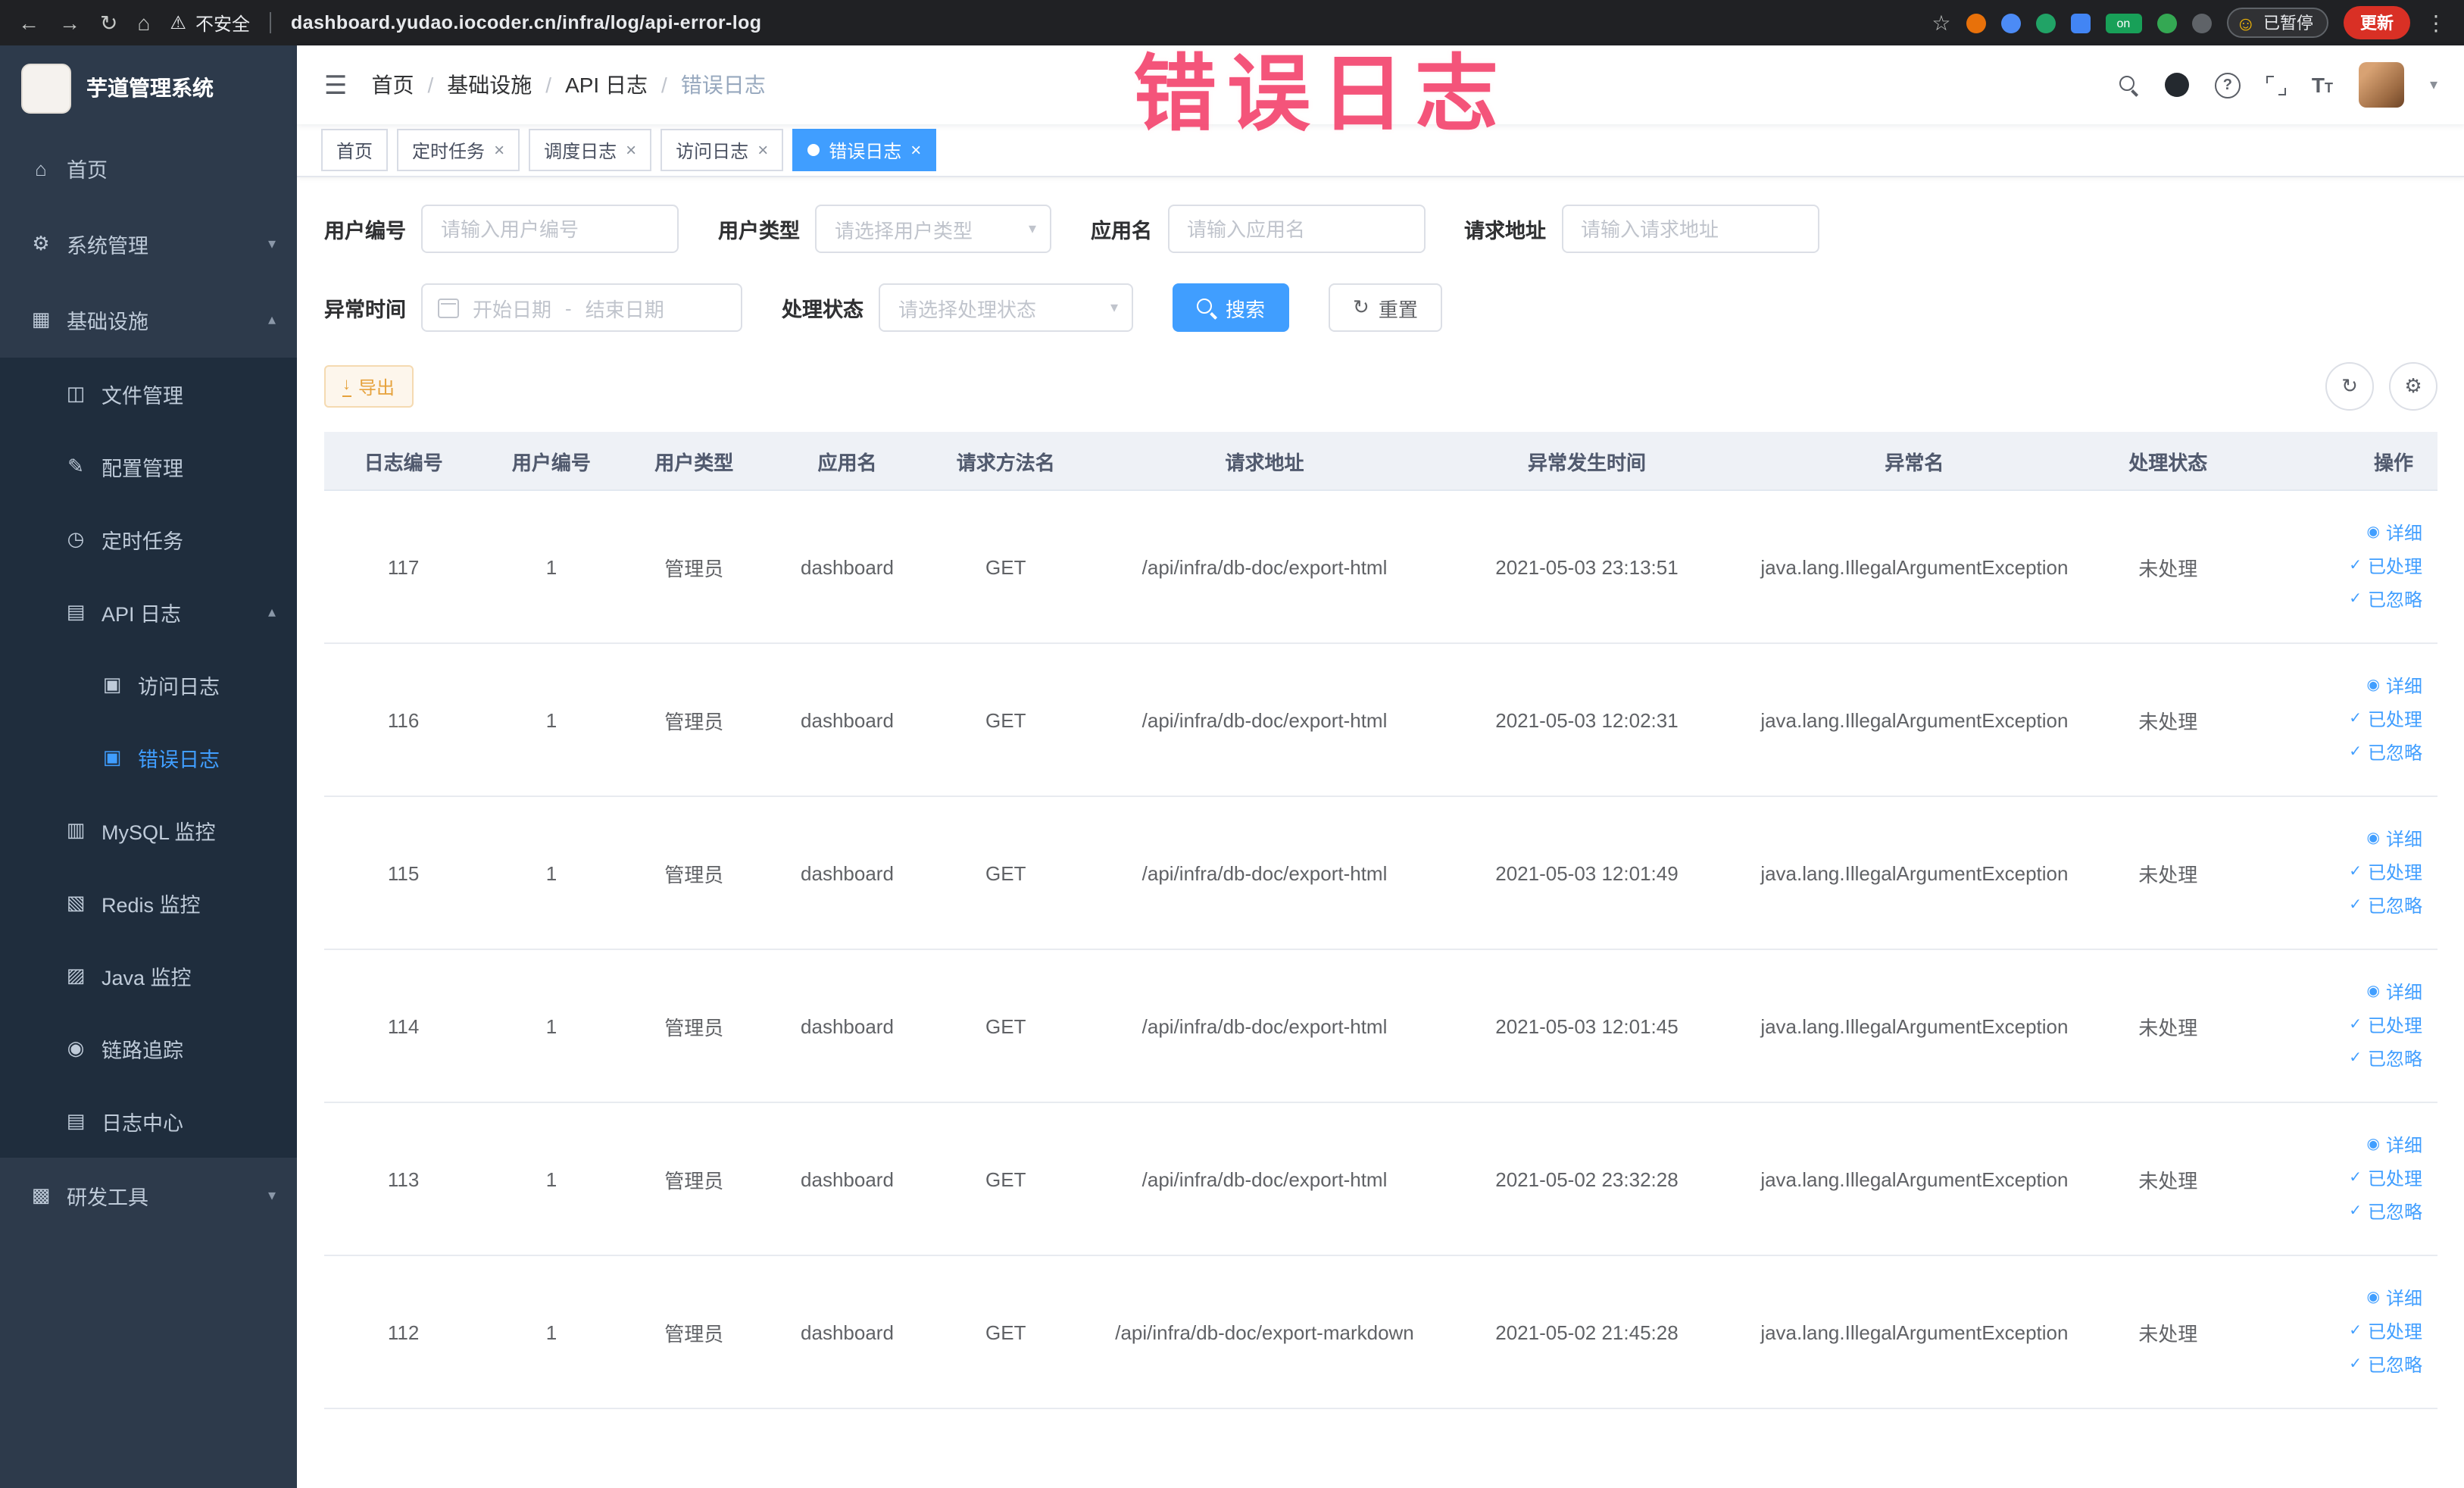 This screenshot has height=1488, width=2464. What do you see at coordinates (590, 150) in the screenshot?
I see `tab-schedule-log: 调度日志 ×` at bounding box center [590, 150].